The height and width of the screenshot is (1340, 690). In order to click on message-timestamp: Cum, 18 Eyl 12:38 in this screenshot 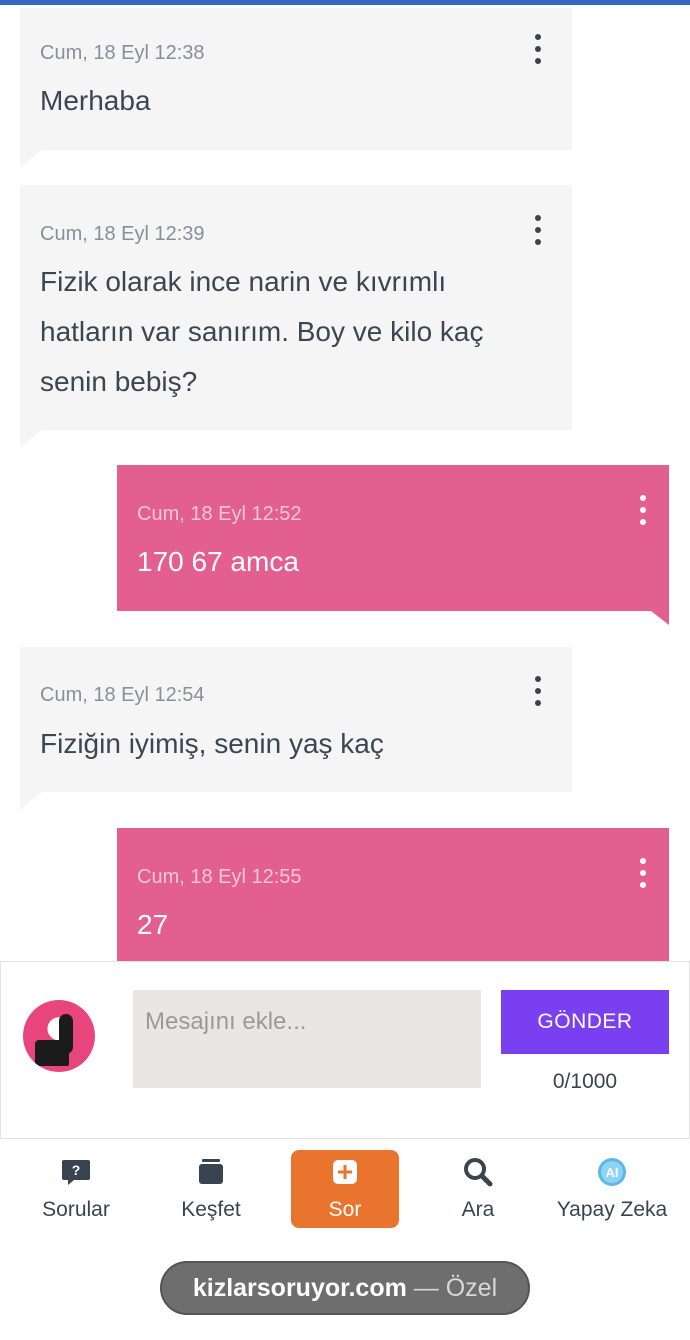, I will do `click(122, 53)`.